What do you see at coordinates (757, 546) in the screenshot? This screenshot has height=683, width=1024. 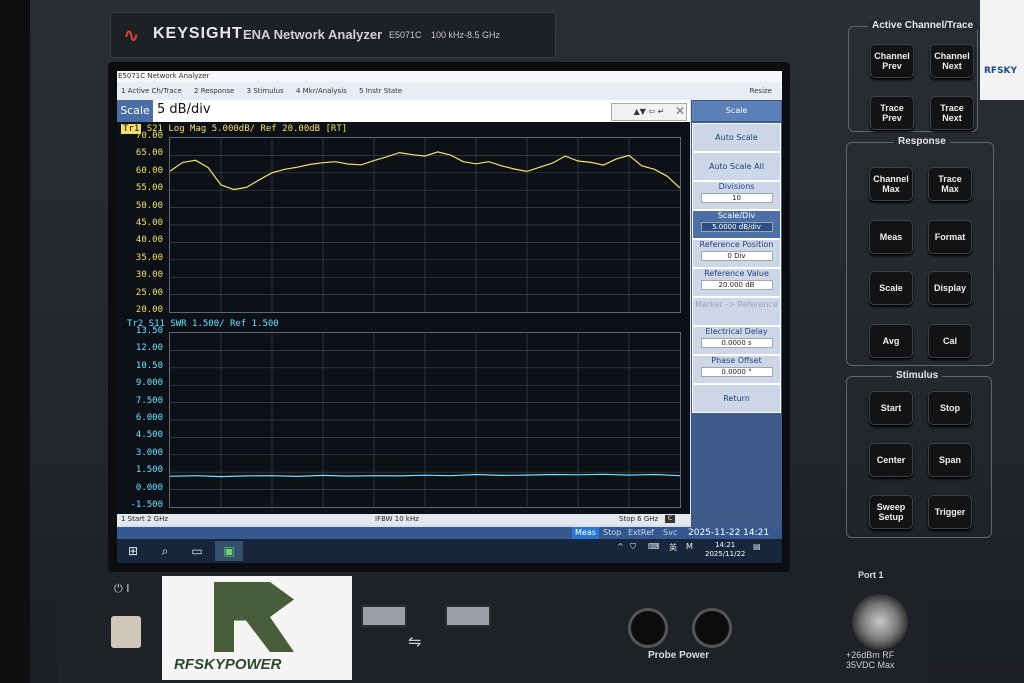 I see `notifications-icon: ▤` at bounding box center [757, 546].